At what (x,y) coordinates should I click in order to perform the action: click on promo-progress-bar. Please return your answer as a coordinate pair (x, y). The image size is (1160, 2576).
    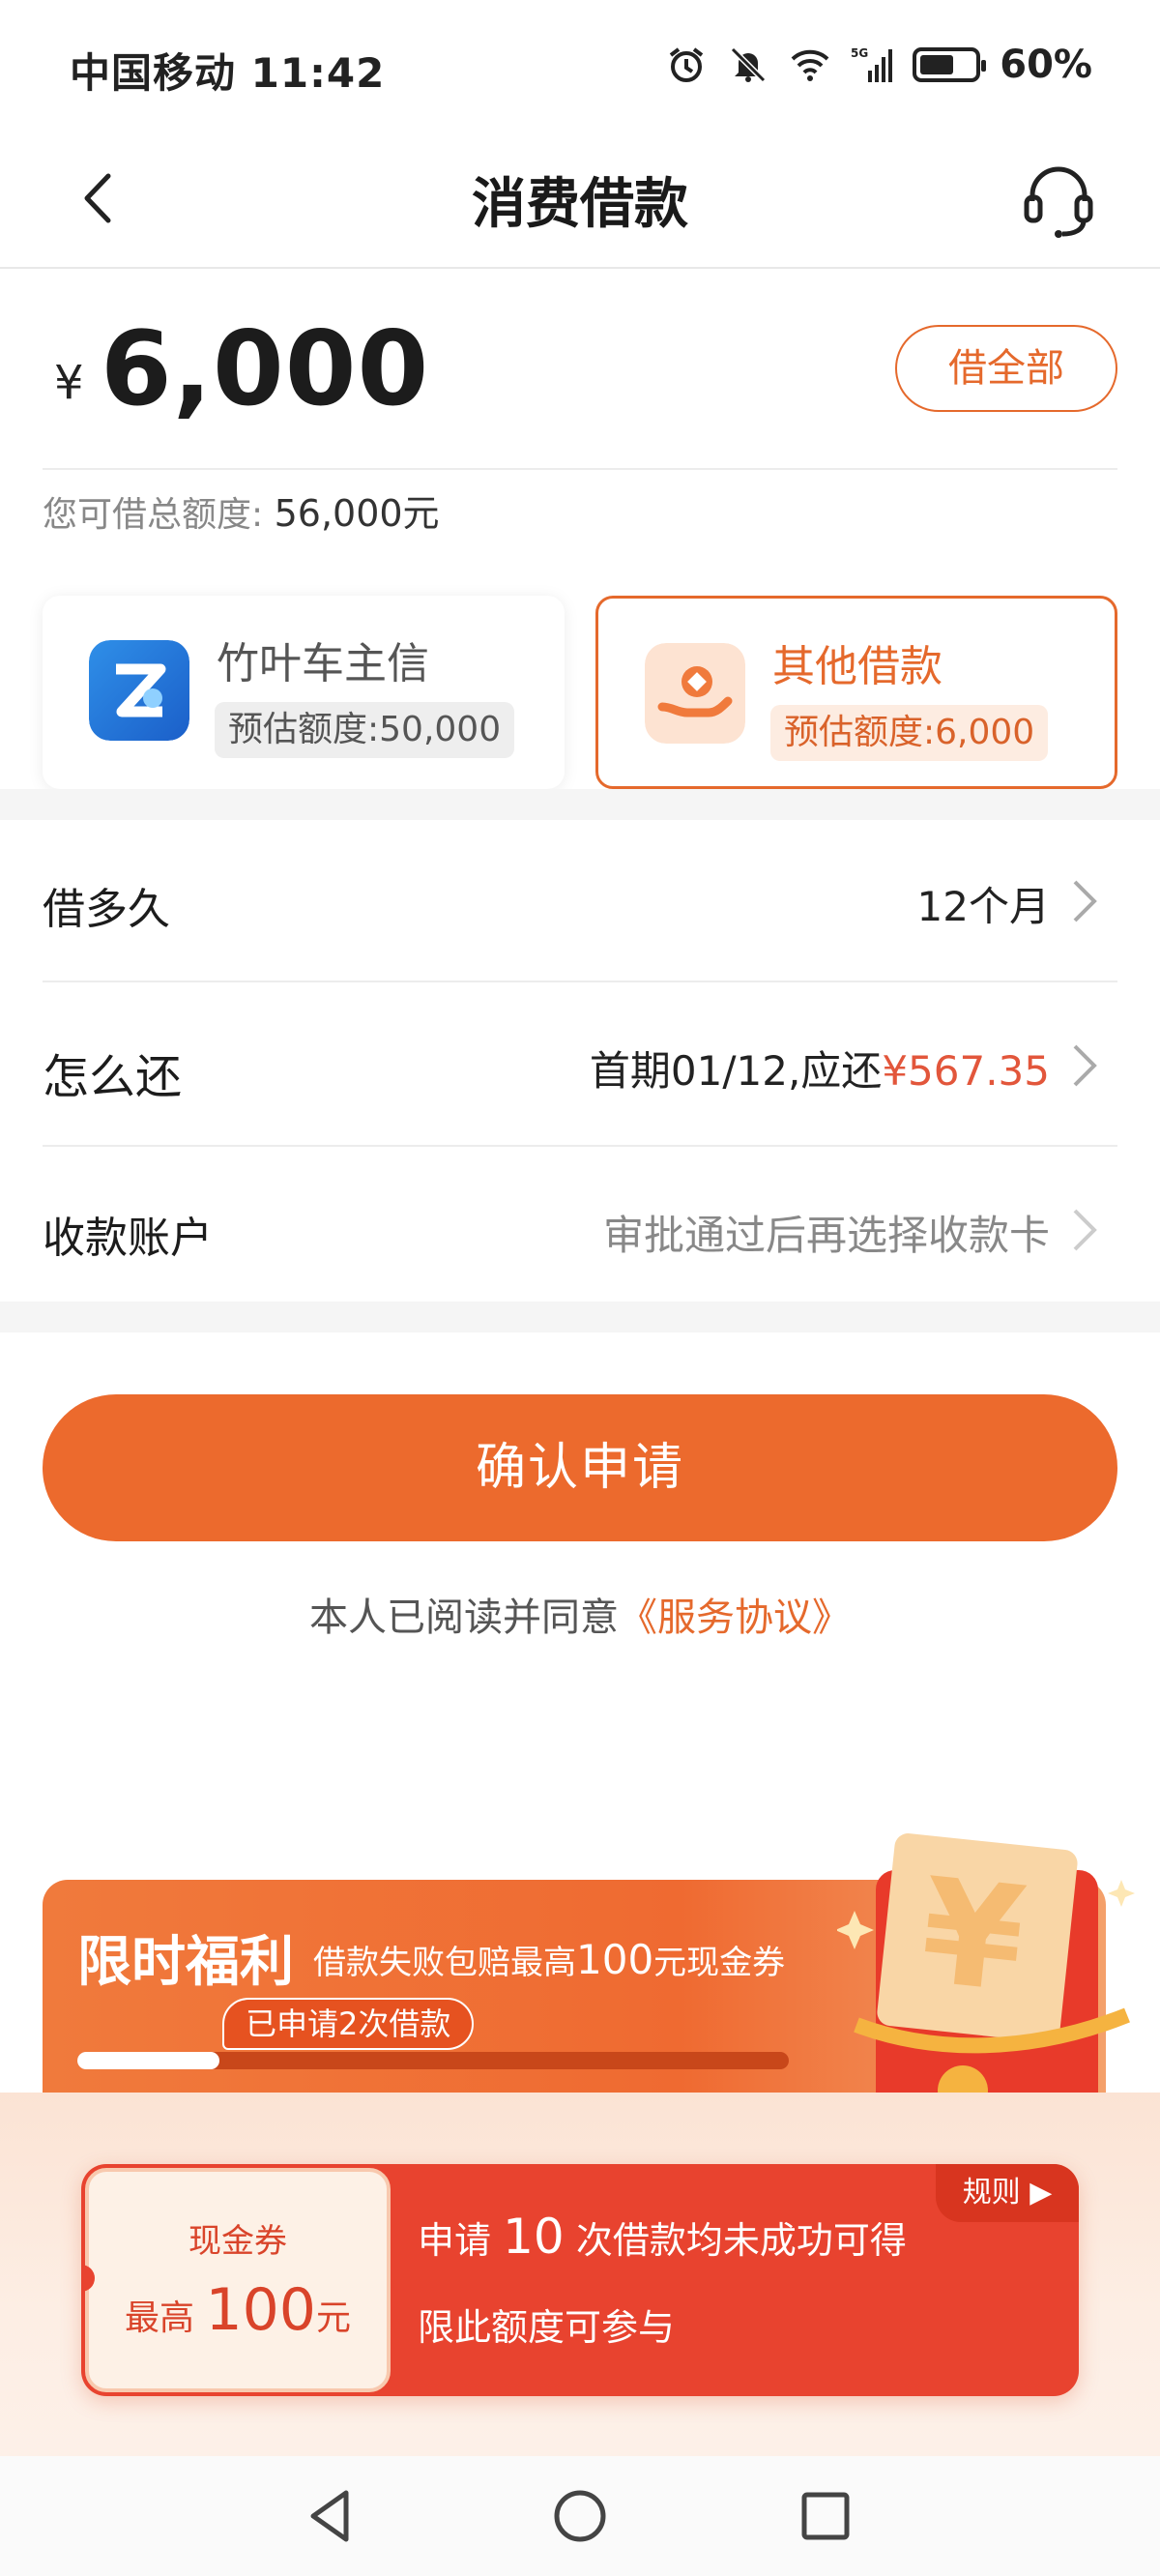
    Looking at the image, I should click on (433, 2060).